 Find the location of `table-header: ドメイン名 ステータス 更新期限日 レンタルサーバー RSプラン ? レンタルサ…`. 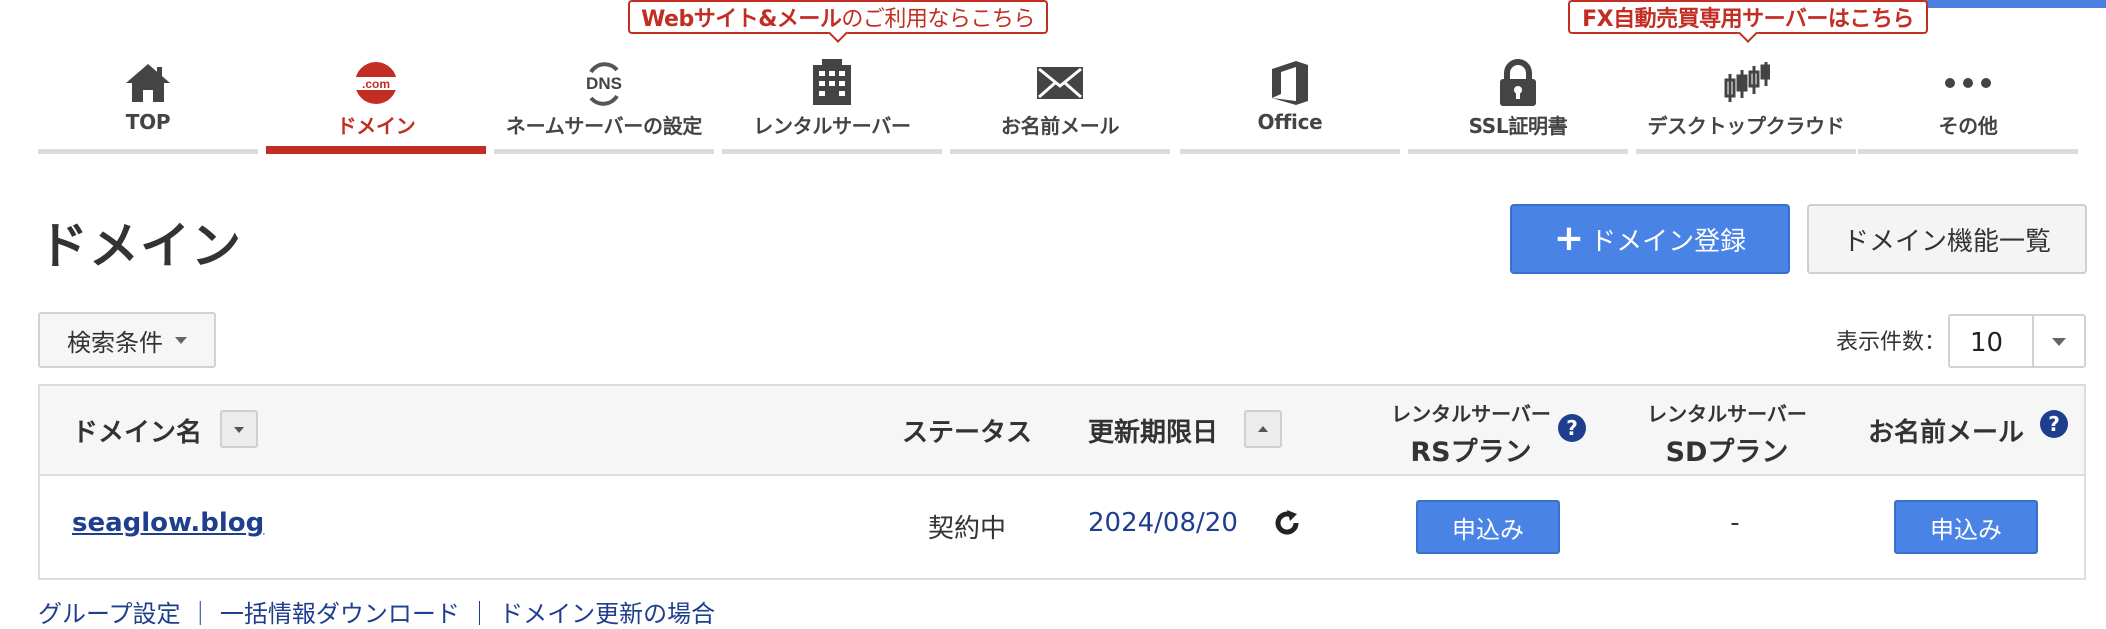

table-header: ドメイン名 ステータス 更新期限日 レンタルサーバー RSプラン ? レンタルサ… is located at coordinates (1062, 431).